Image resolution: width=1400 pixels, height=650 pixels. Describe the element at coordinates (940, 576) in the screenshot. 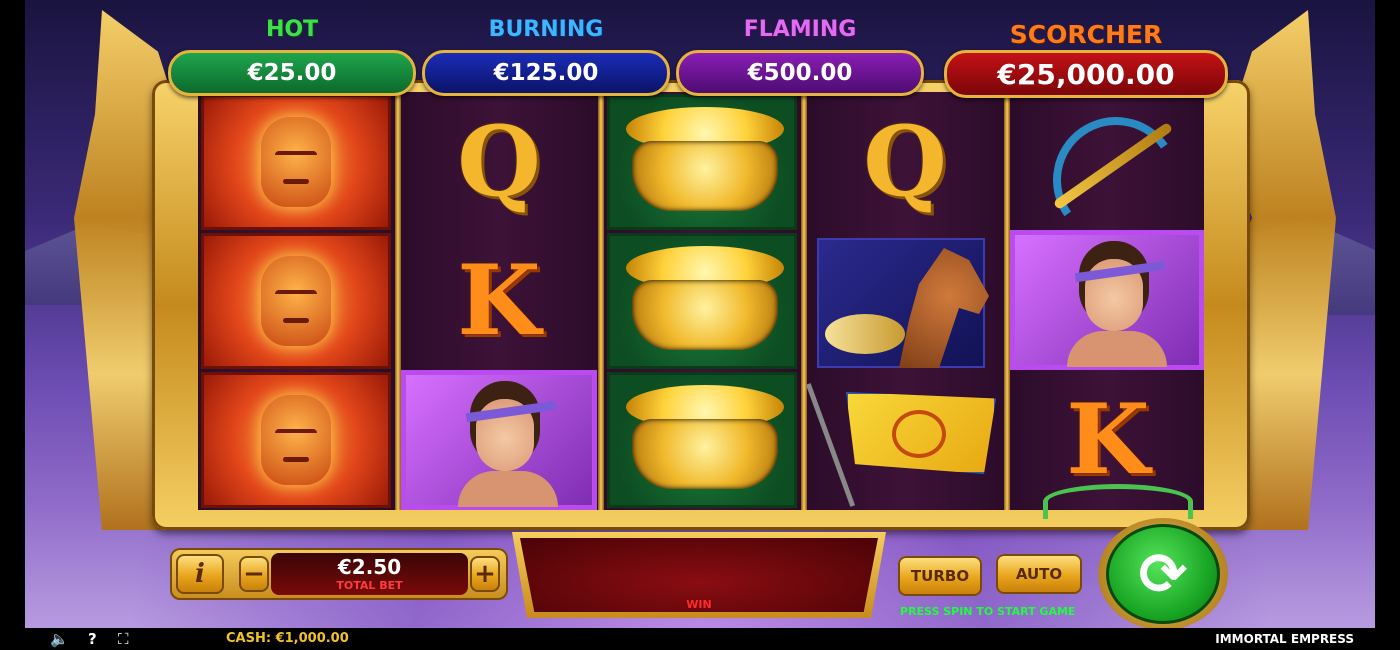

I see `turbo-button: TURBO` at that location.